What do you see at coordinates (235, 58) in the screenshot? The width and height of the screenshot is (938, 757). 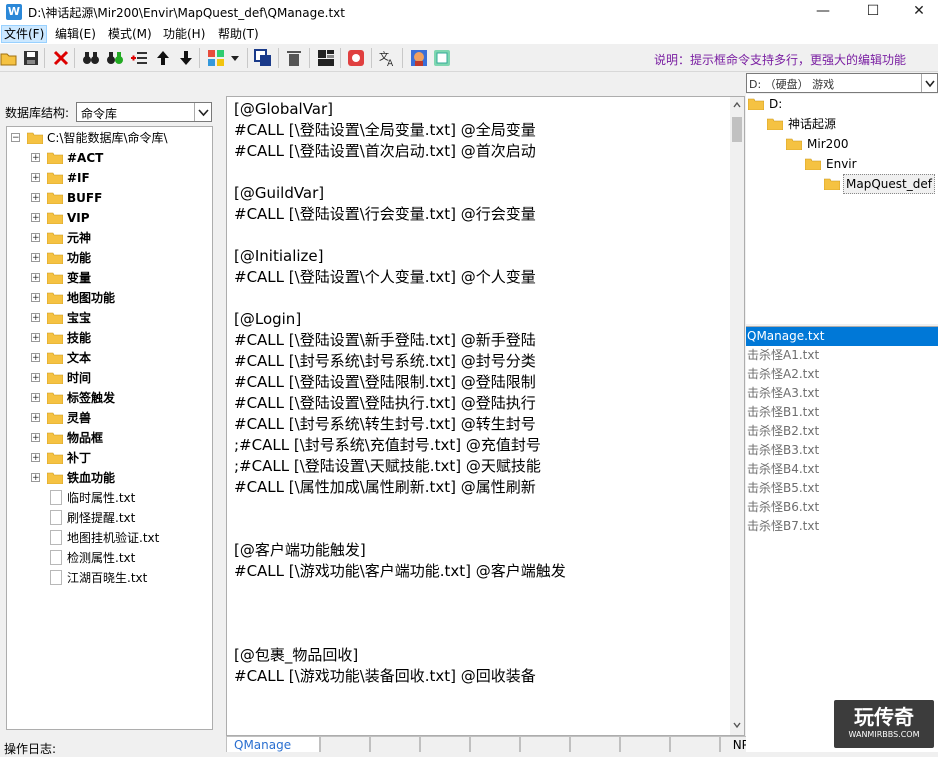 I see `dropdown-icon` at bounding box center [235, 58].